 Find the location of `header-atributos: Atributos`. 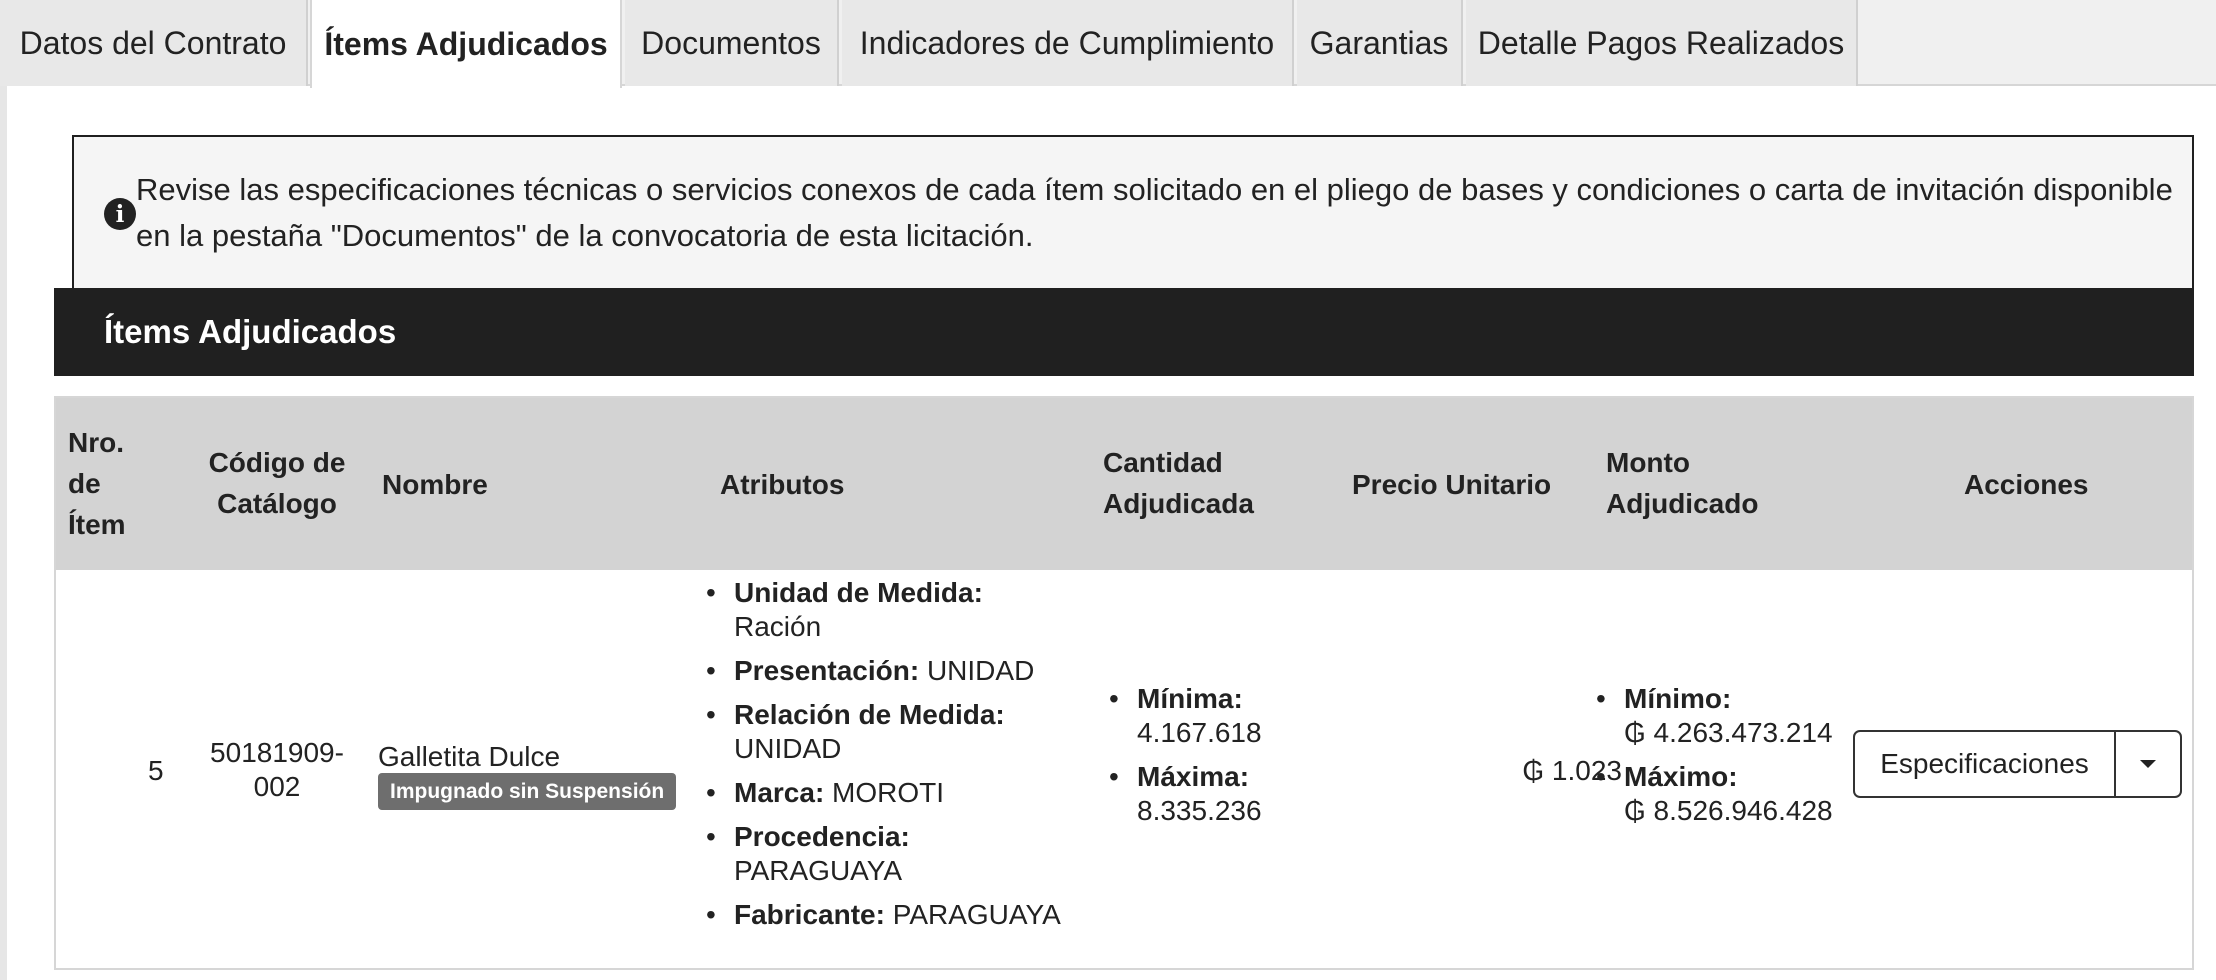

header-atributos: Atributos is located at coordinates (782, 484).